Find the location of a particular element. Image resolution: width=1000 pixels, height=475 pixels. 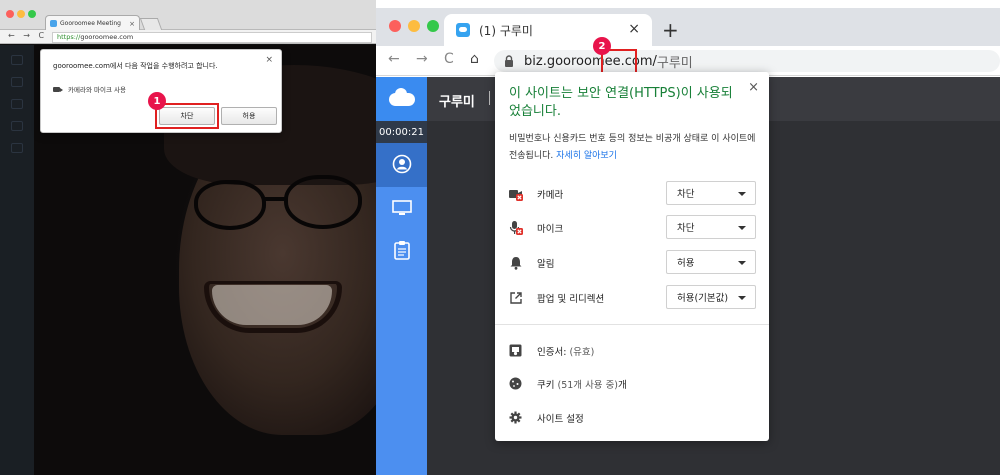

new-tab-icon: + is located at coordinates (670, 30).